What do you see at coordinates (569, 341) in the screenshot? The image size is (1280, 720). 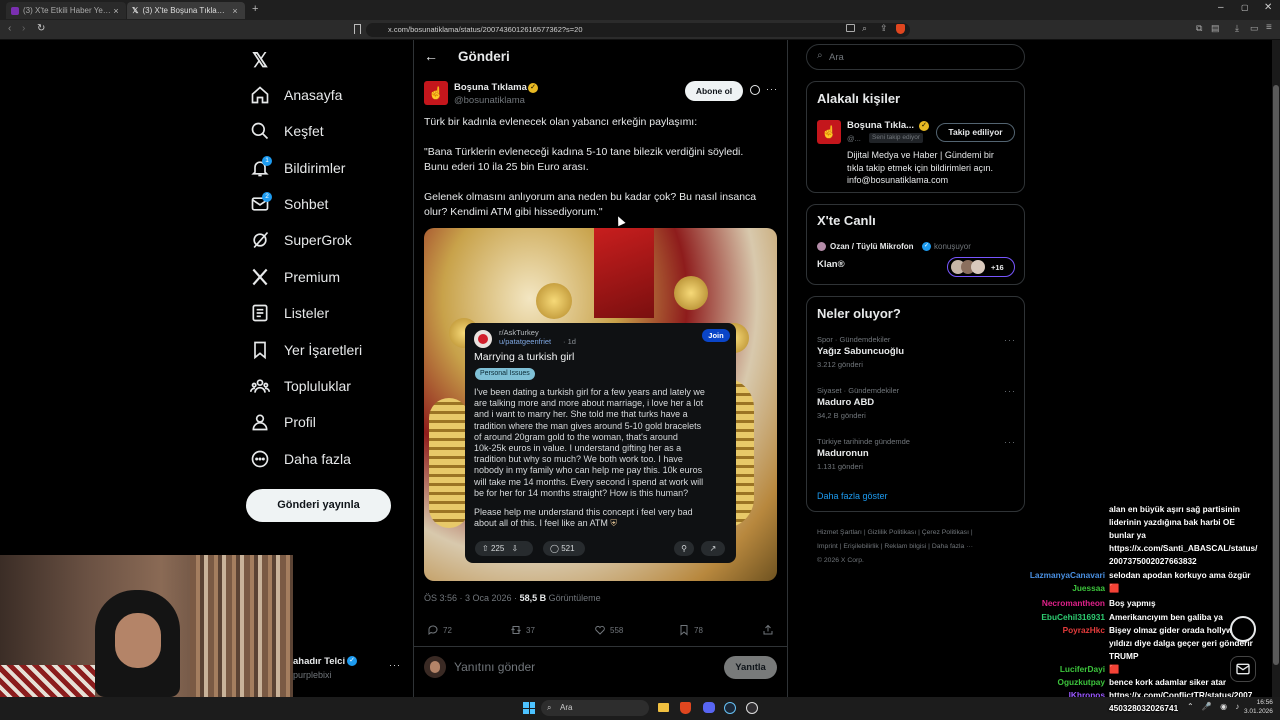 I see `reddit-post-age: · 1d` at bounding box center [569, 341].